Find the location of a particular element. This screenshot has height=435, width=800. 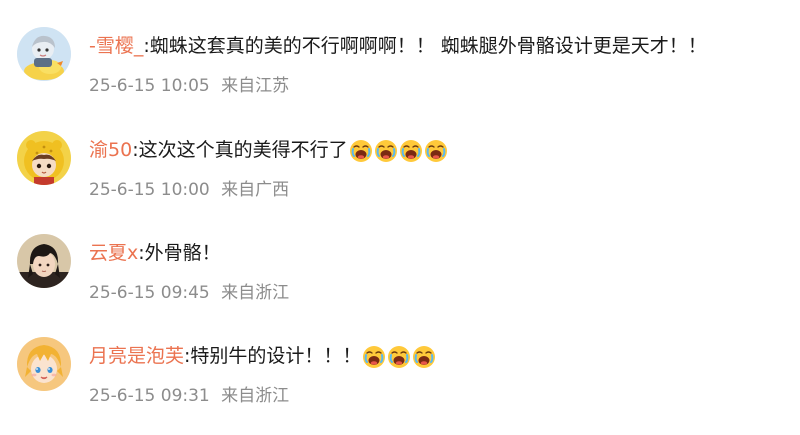

comment-text: 蜘蛛这套真的美的不行啊啊啊！！ 蜘蛛腿外骨骼设计更是天才！！ is located at coordinates (428, 46).